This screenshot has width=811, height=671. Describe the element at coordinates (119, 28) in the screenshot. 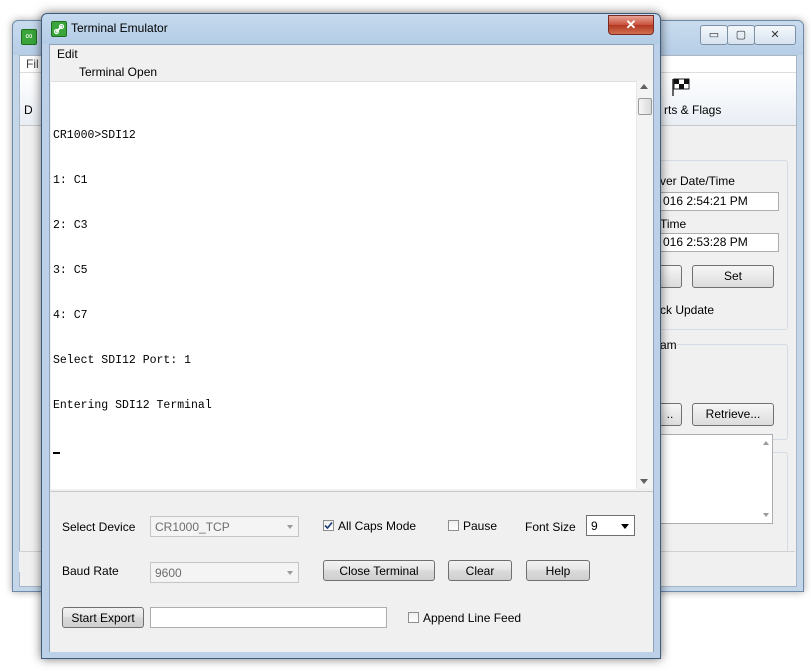

I see `window-title: Terminal Emulator` at that location.